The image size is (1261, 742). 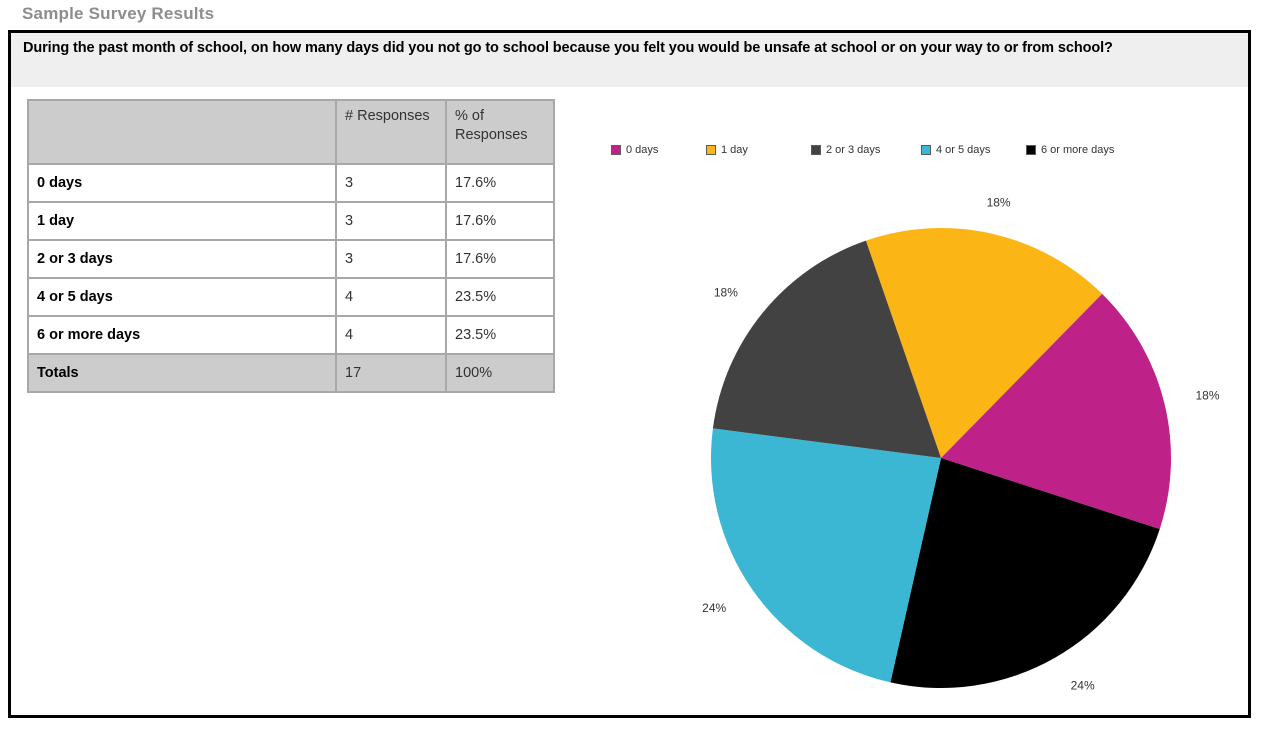 I want to click on totals-percent: 100%, so click(x=500, y=373).